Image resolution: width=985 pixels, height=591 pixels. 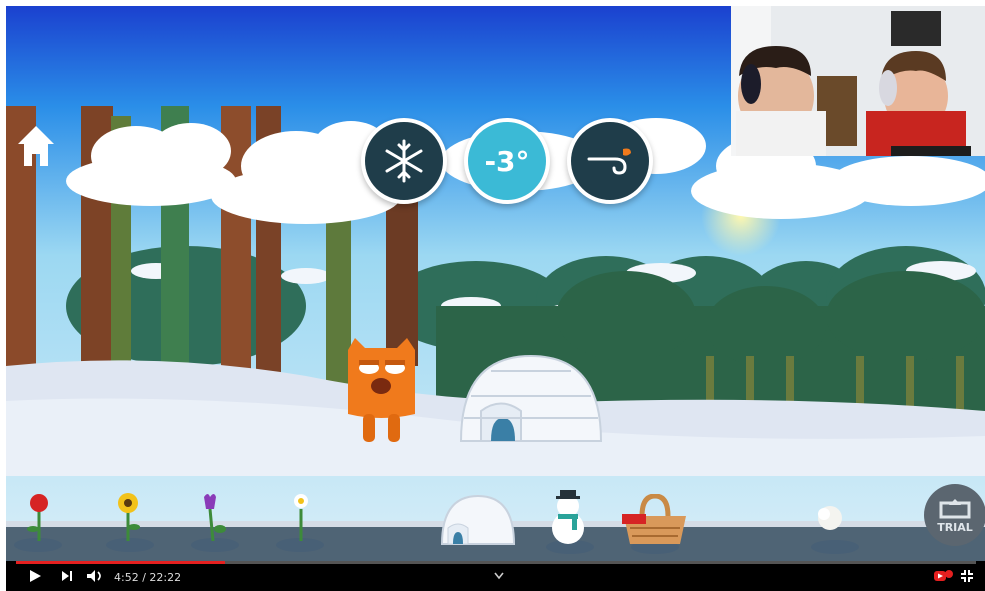 What do you see at coordinates (967, 576) in the screenshot?
I see `exit-fullscreen-icon` at bounding box center [967, 576].